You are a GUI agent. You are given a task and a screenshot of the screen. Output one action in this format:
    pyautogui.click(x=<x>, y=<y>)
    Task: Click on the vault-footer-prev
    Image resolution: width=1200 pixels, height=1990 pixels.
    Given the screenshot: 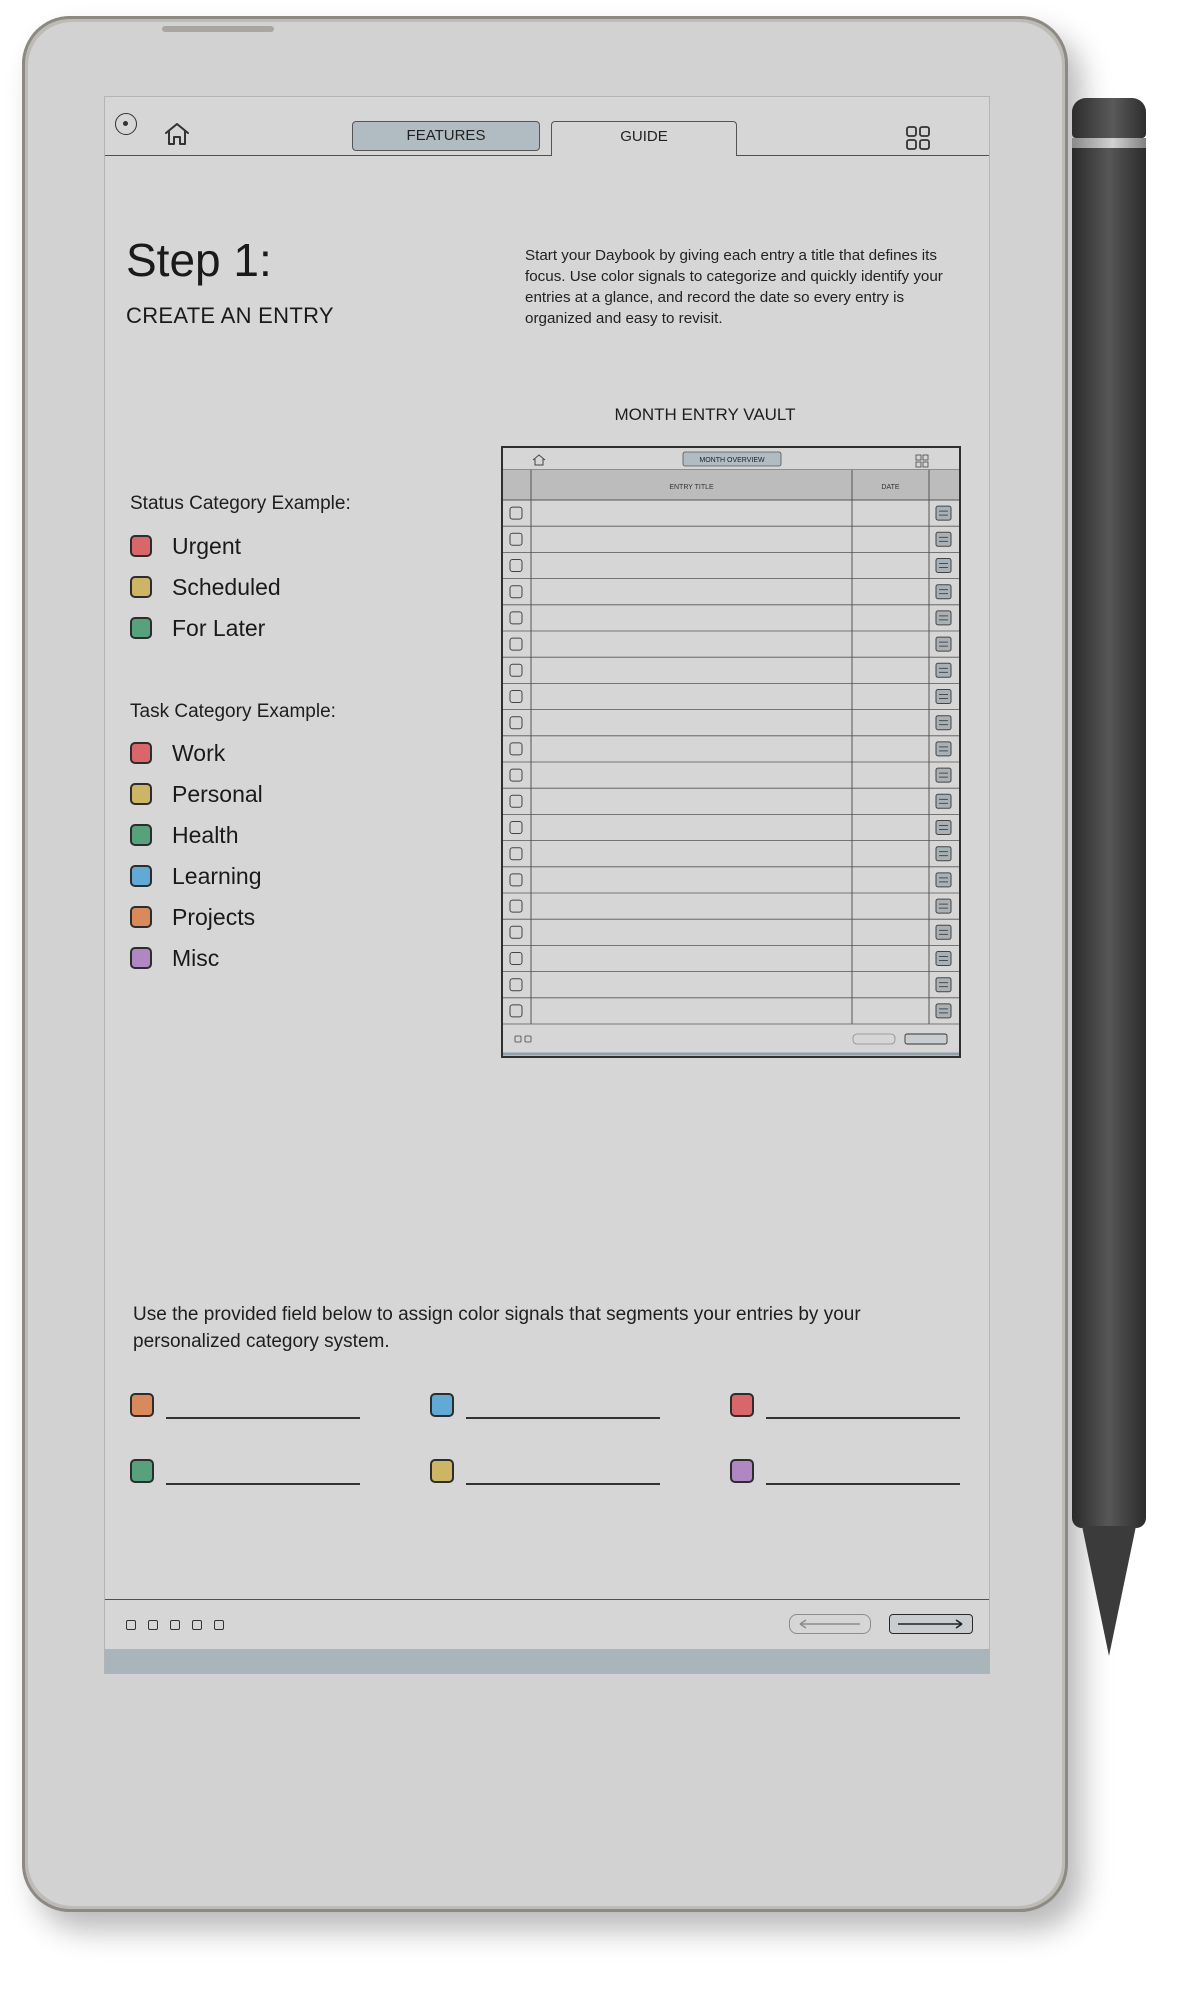 What is the action you would take?
    pyautogui.click(x=874, y=1039)
    